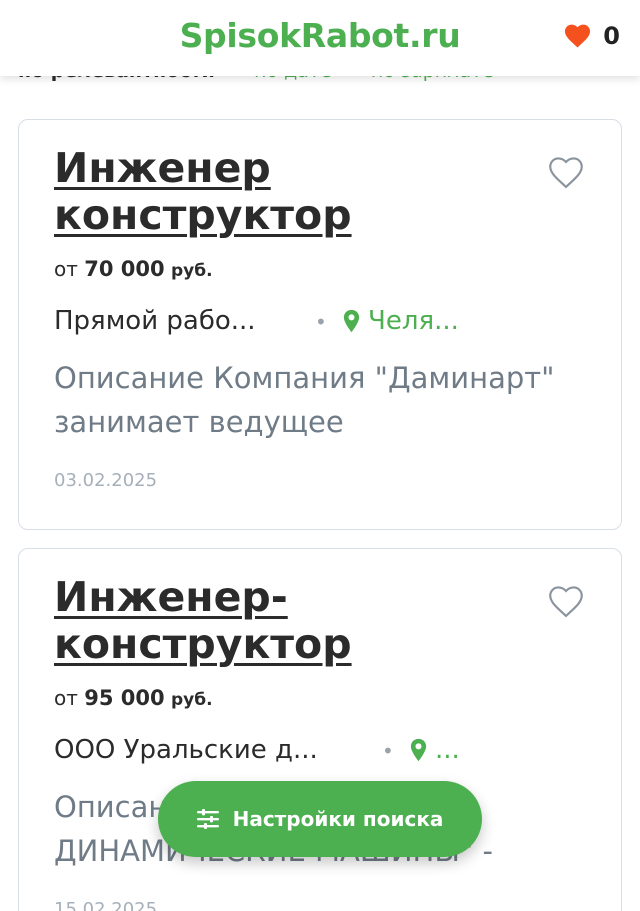 Image resolution: width=640 pixels, height=911 pixels. What do you see at coordinates (611, 36) in the screenshot?
I see `favorites-count: 0` at bounding box center [611, 36].